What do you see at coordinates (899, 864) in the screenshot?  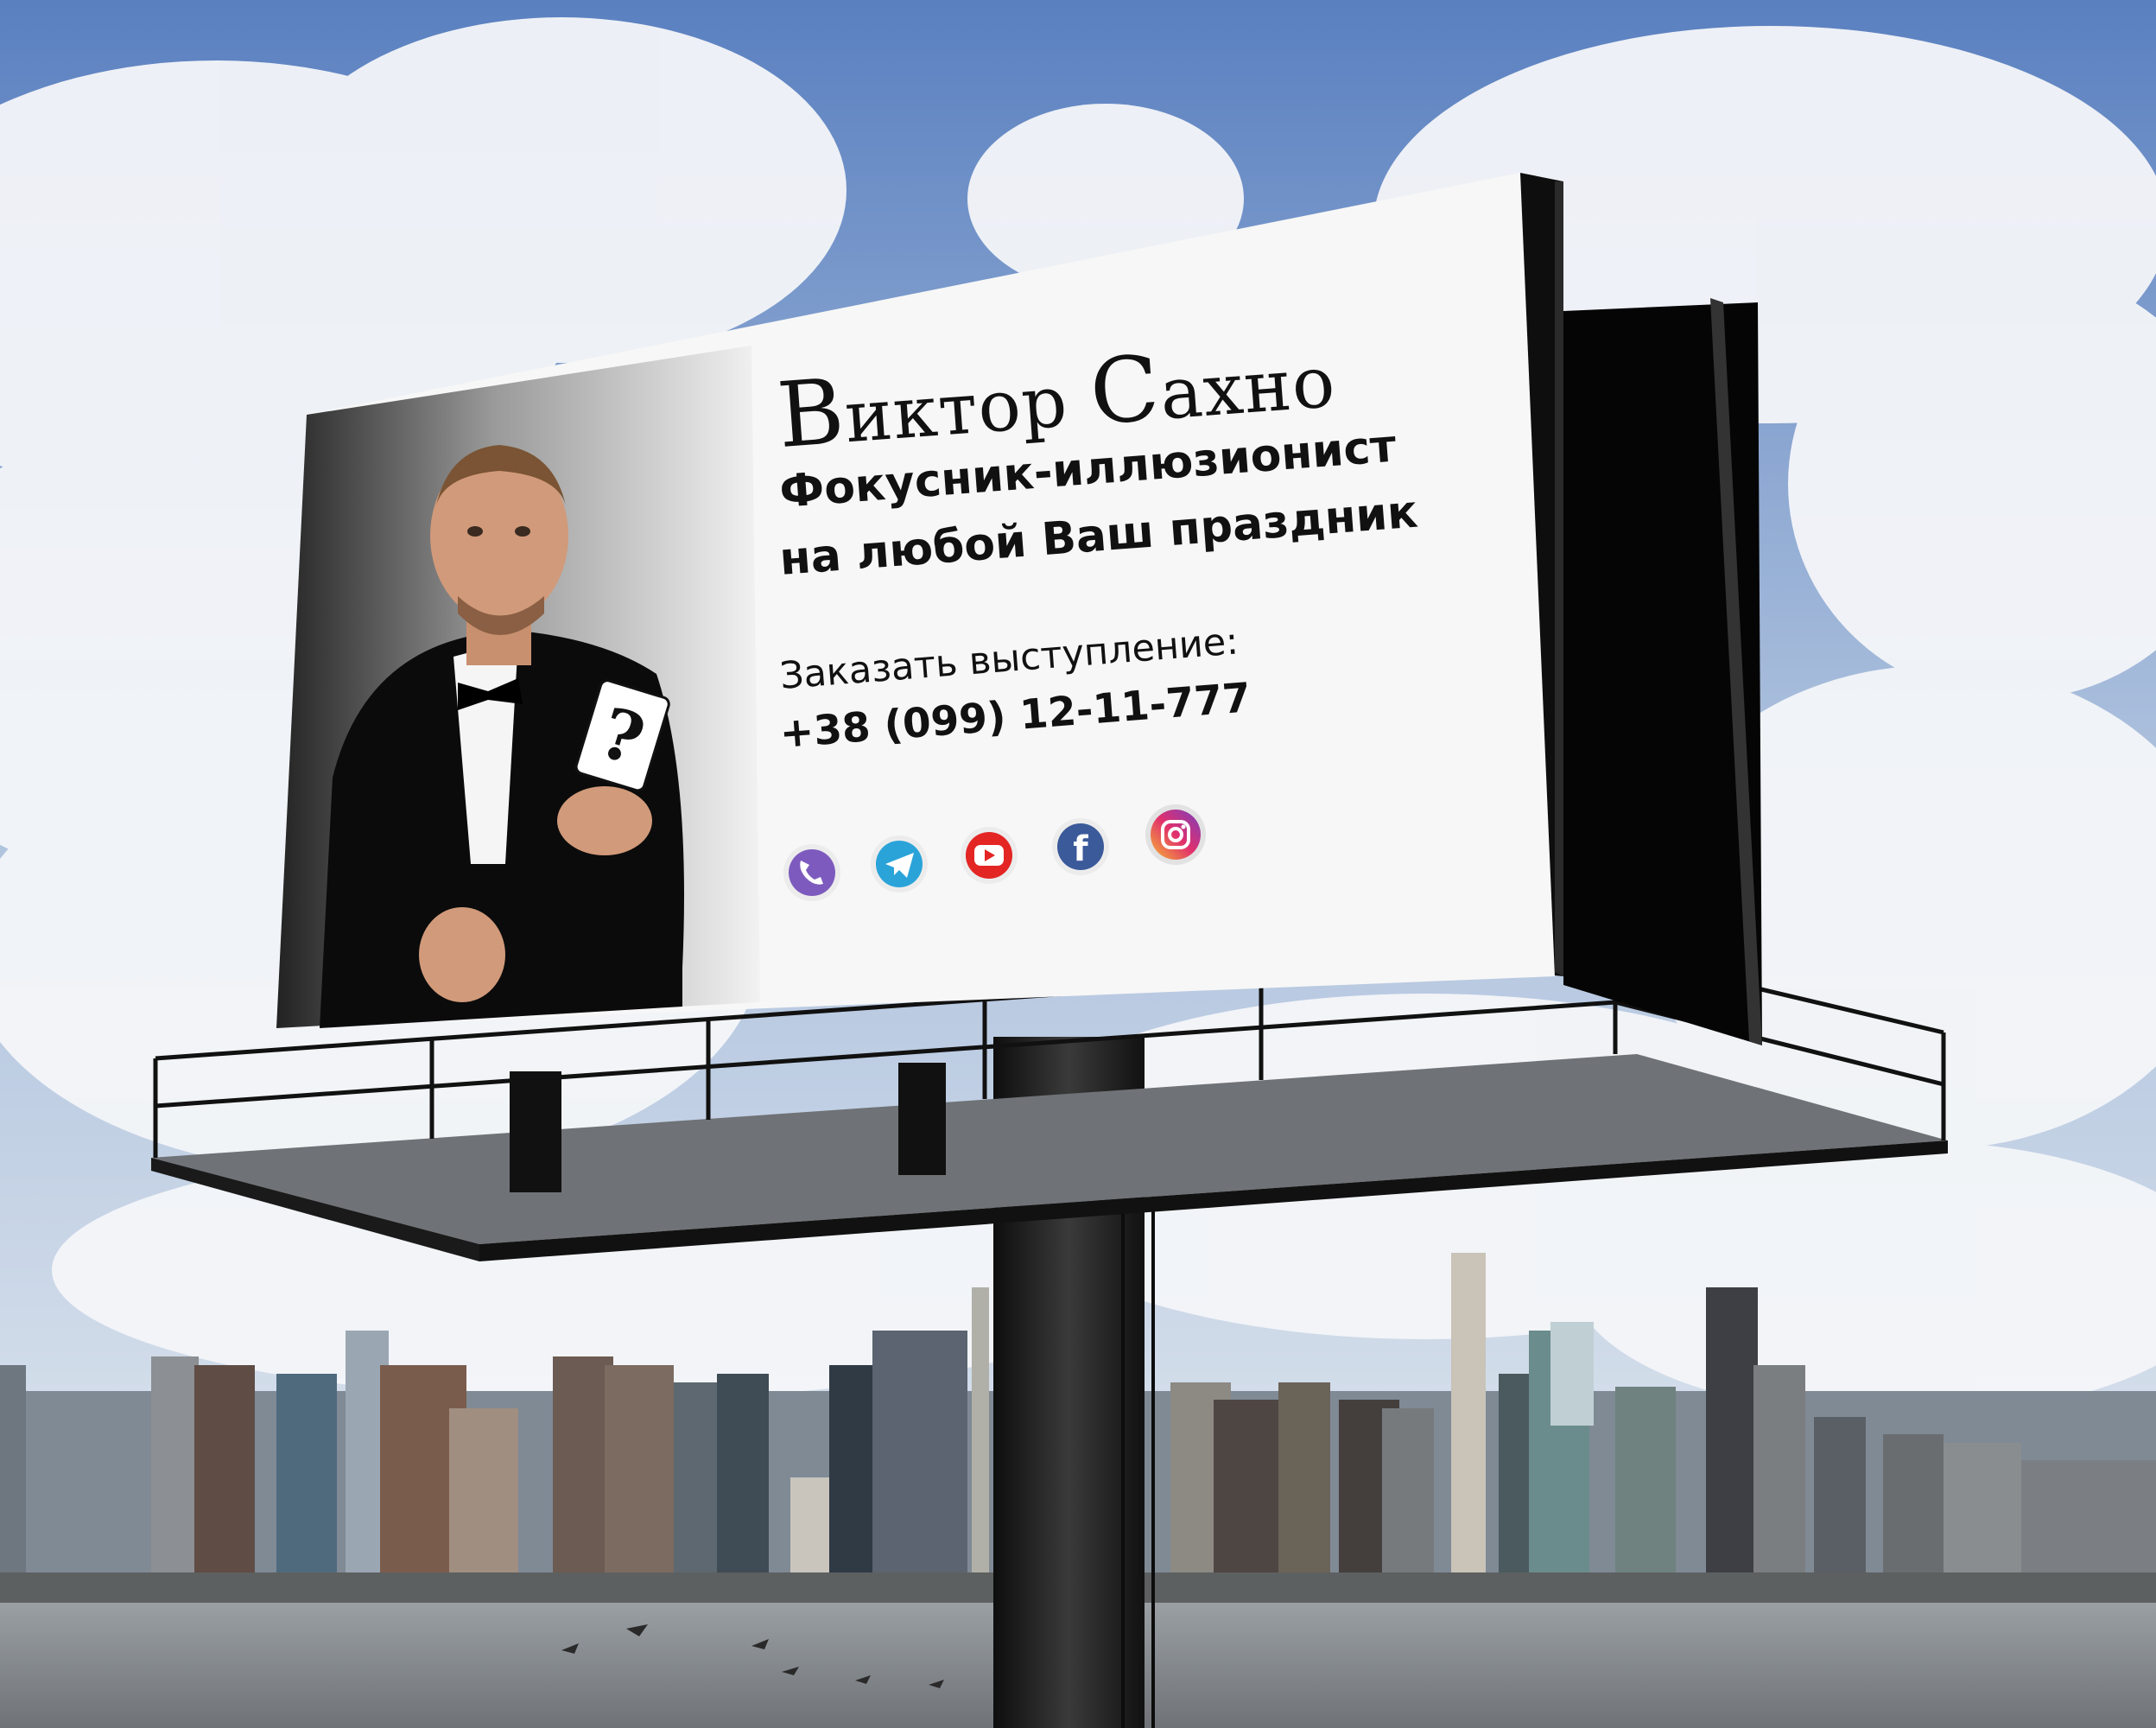 I see `telegram-icon` at bounding box center [899, 864].